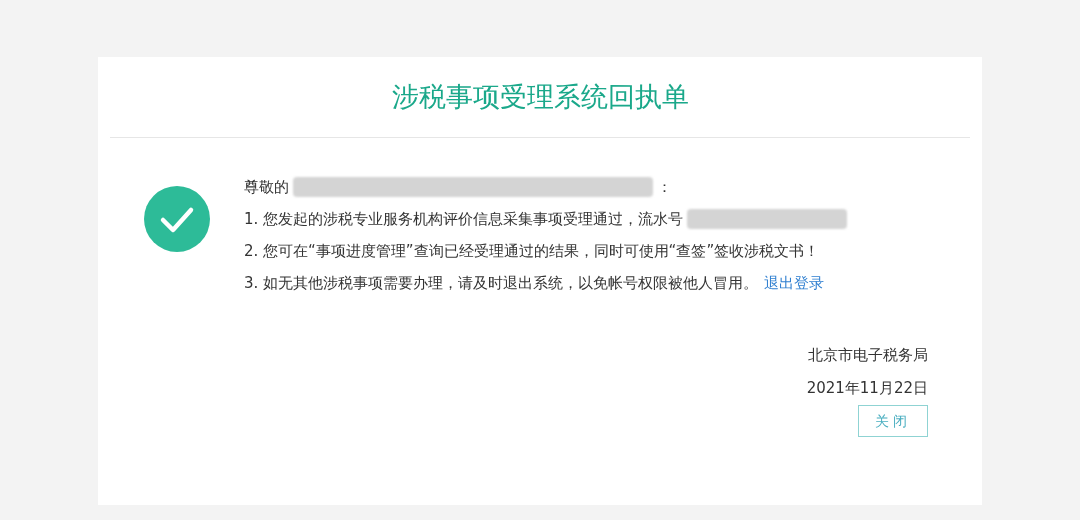 This screenshot has width=1080, height=520. What do you see at coordinates (867, 388) in the screenshot?
I see `issue-date: 2021年11月22日` at bounding box center [867, 388].